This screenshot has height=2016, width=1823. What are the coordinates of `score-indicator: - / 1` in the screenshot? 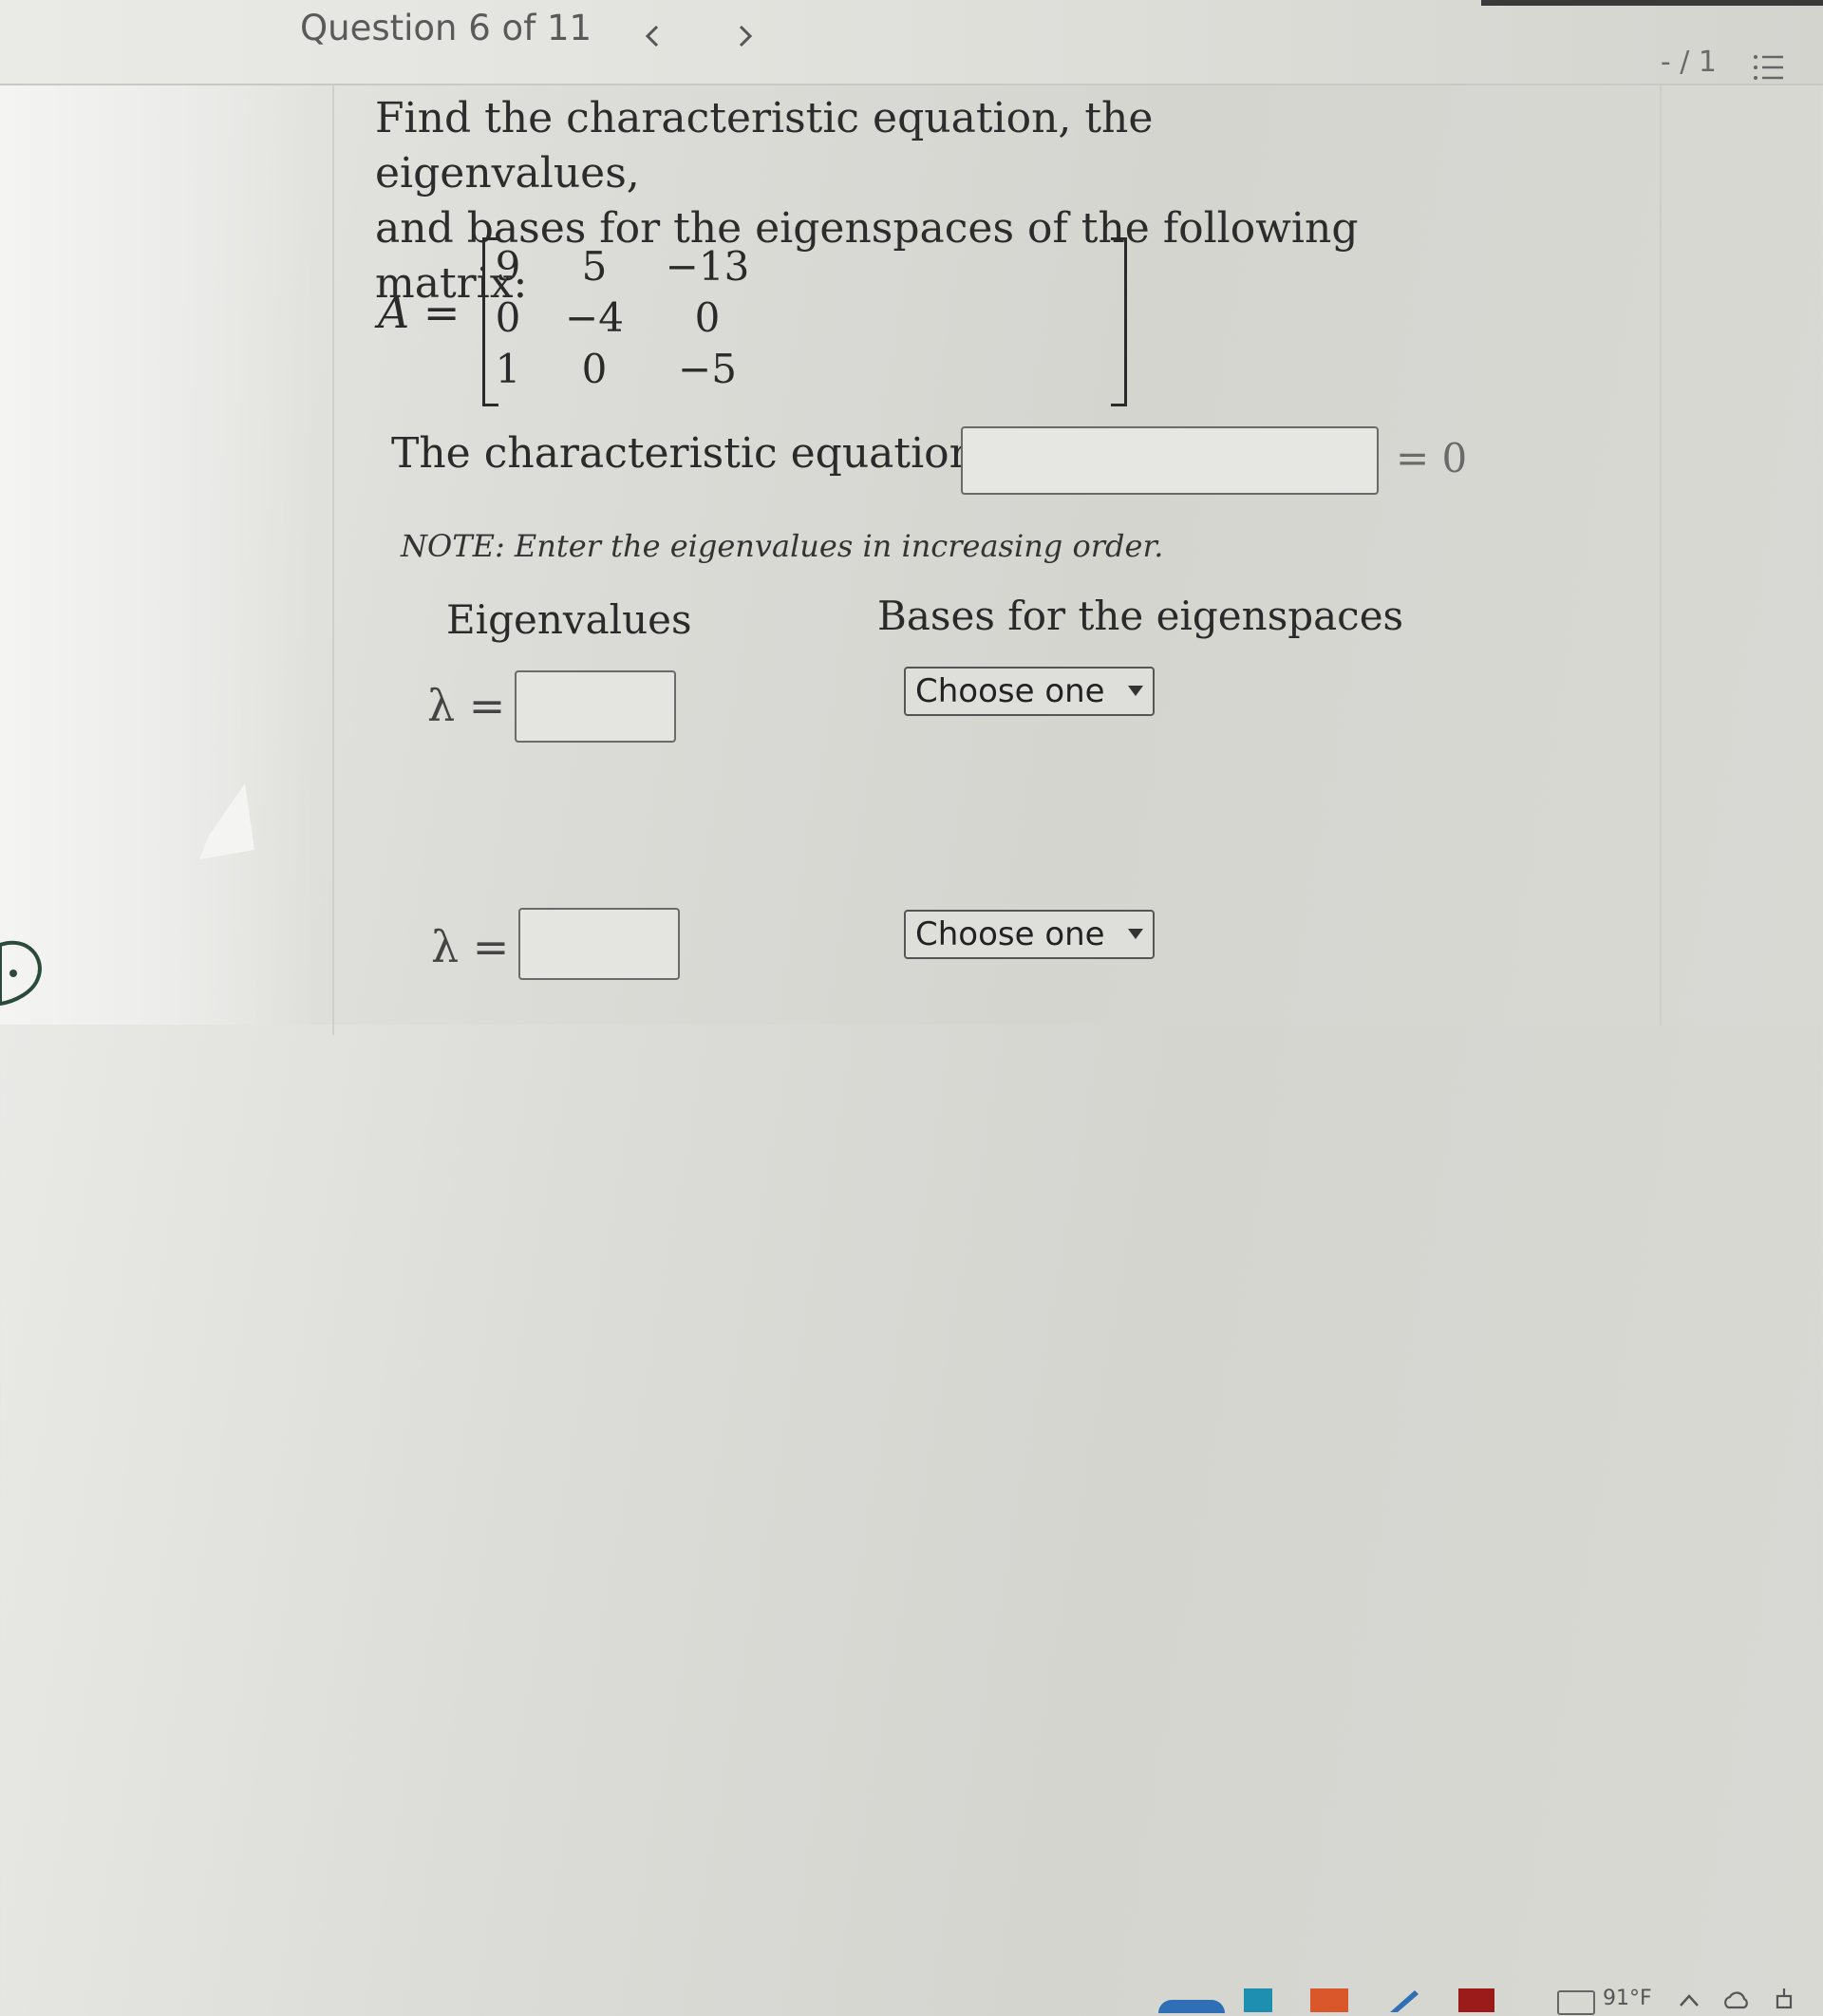 It's located at (1688, 62).